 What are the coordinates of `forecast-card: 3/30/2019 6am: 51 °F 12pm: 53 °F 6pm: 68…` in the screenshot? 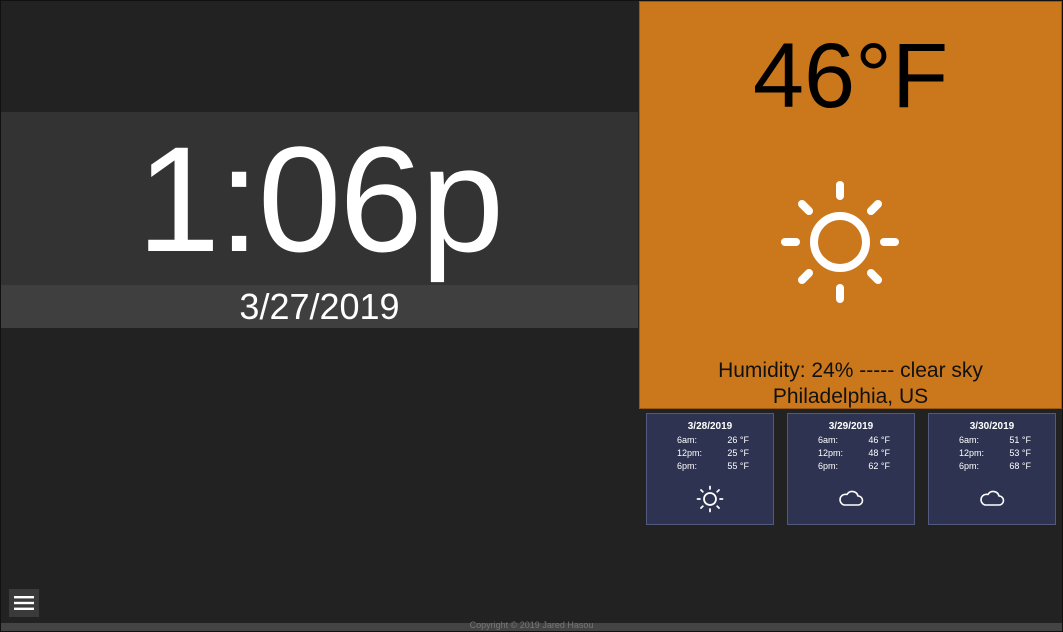 It's located at (992, 469).